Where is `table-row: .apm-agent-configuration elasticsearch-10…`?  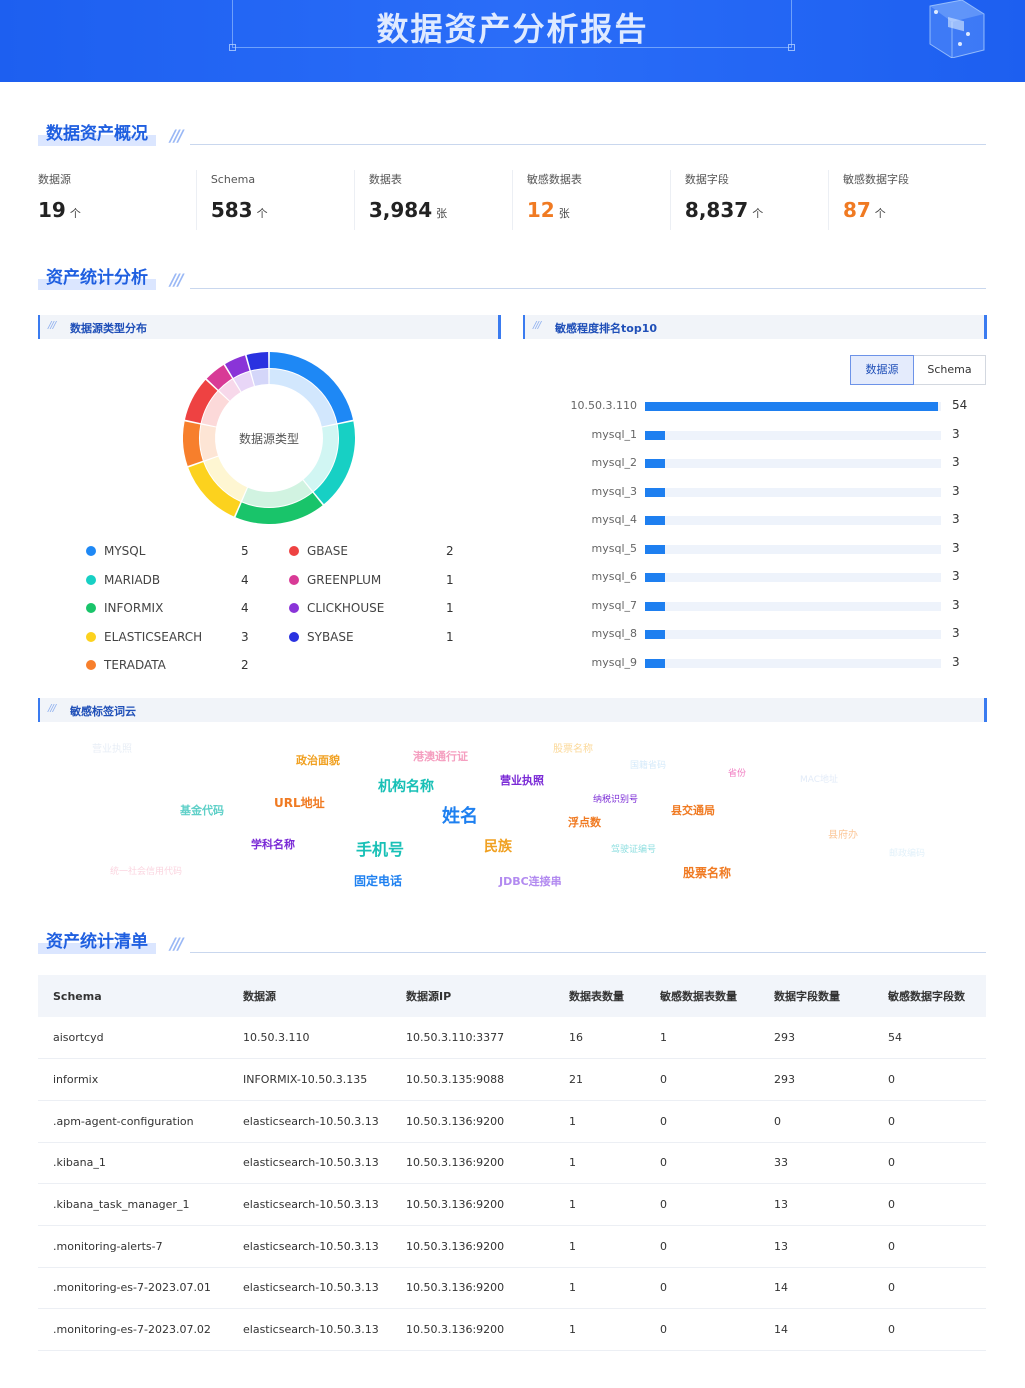 table-row: .apm-agent-configuration elasticsearch-10… is located at coordinates (512, 1121).